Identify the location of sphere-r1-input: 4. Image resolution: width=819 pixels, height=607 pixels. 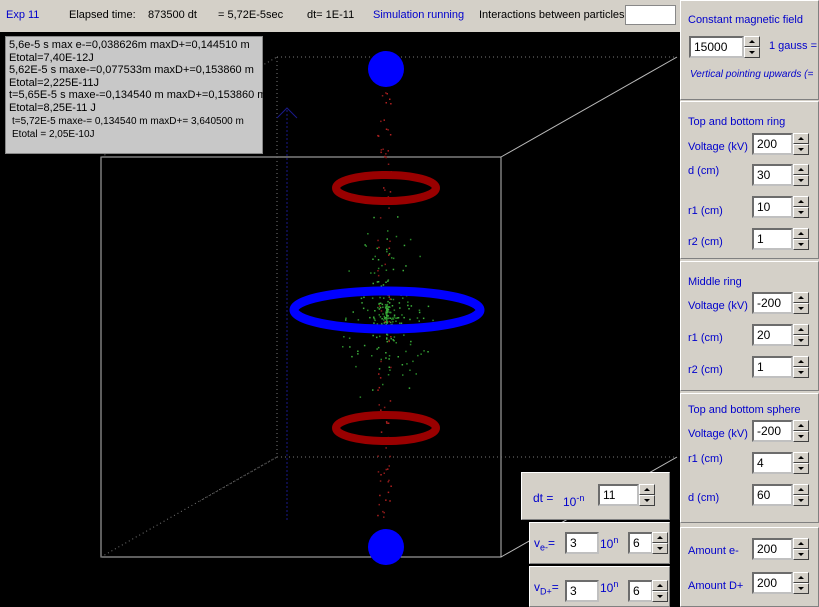
(772, 463).